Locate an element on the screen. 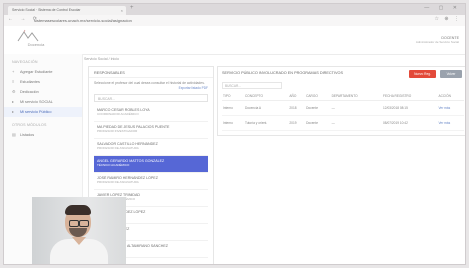  column-header: AÑO is located at coordinates (297, 96).